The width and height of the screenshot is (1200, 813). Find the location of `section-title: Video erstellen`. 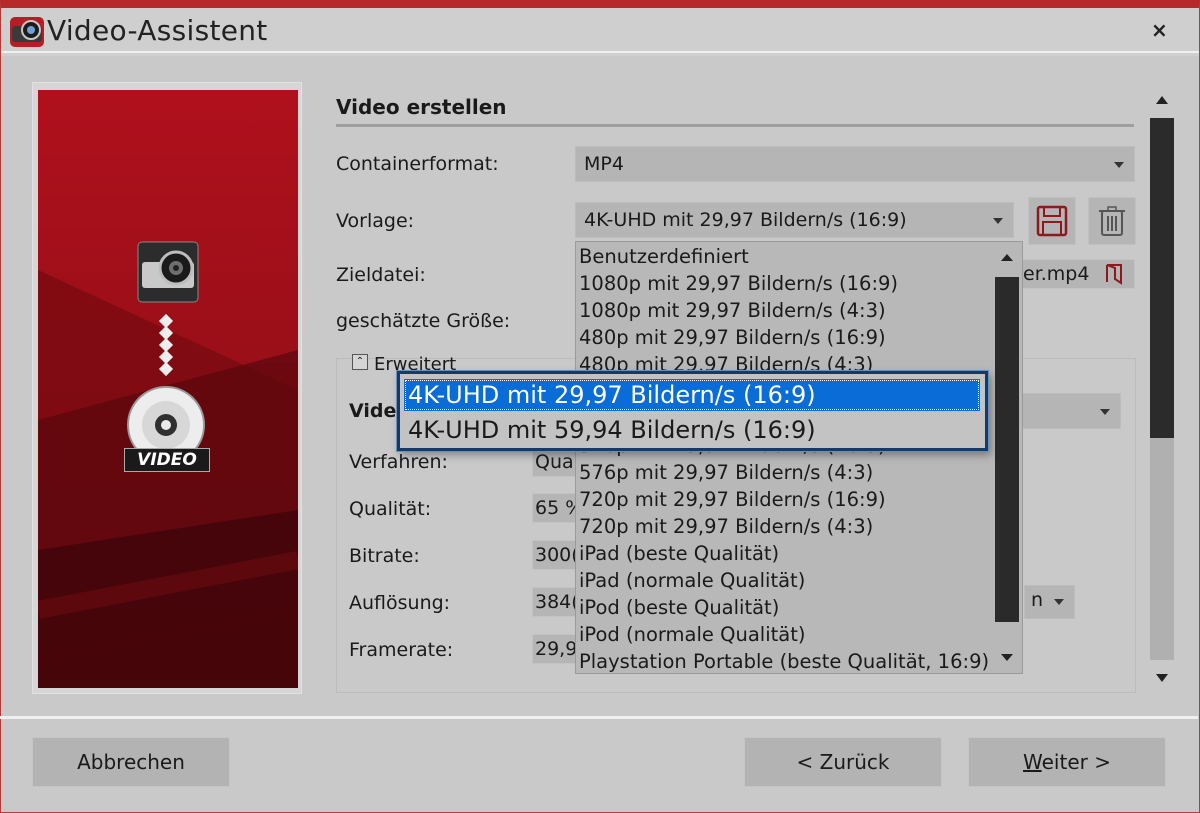

section-title: Video erstellen is located at coordinates (421, 107).